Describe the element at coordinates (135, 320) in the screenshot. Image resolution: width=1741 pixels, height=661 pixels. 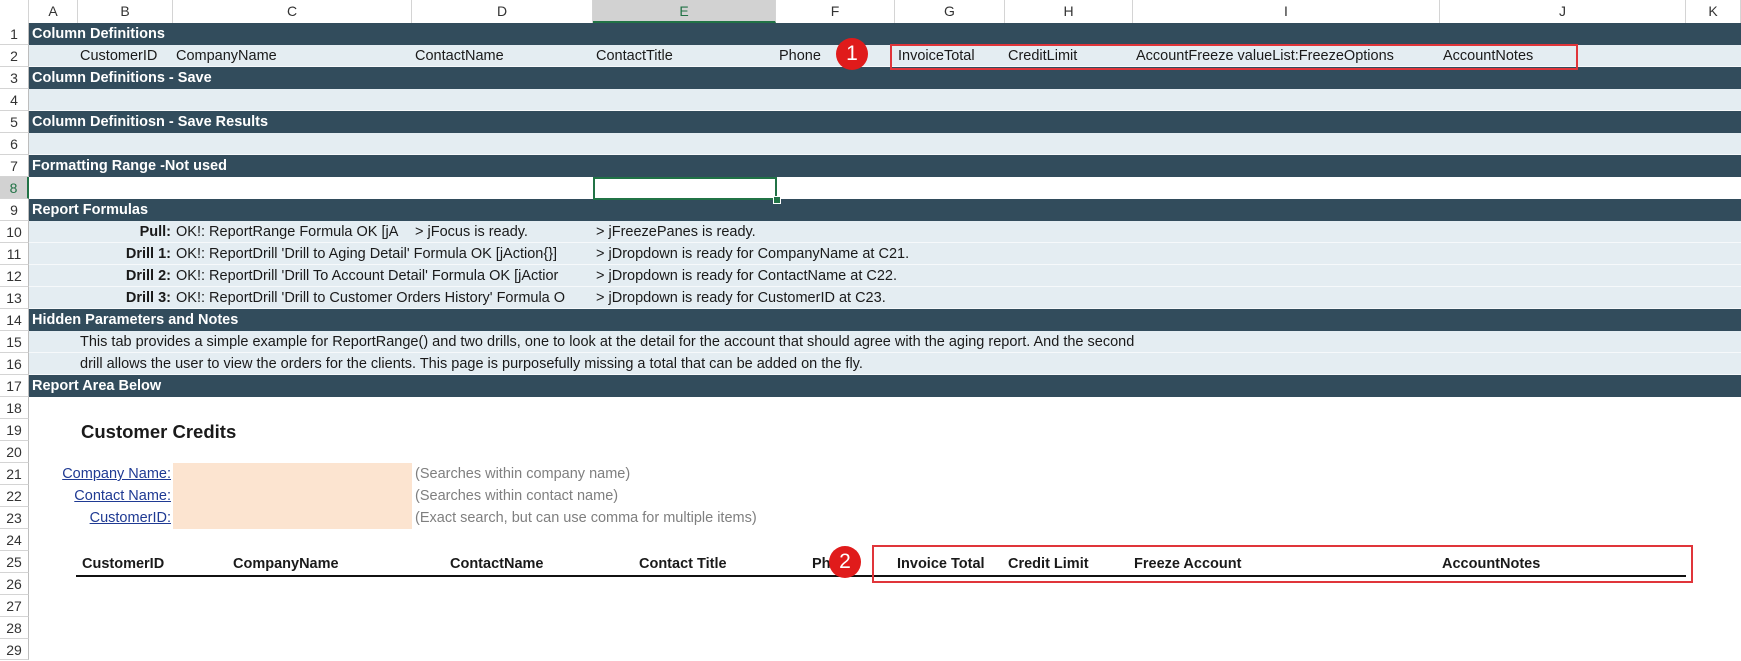
I see `section-title-hidden-params: Hidden Parameters and Notes` at that location.